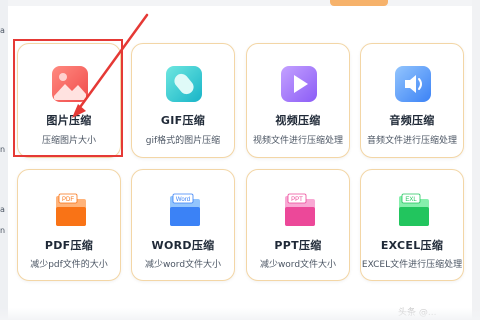  What do you see at coordinates (297, 141) in the screenshot?
I see `card-subtitle: 视频文件进行压缩处理` at bounding box center [297, 141].